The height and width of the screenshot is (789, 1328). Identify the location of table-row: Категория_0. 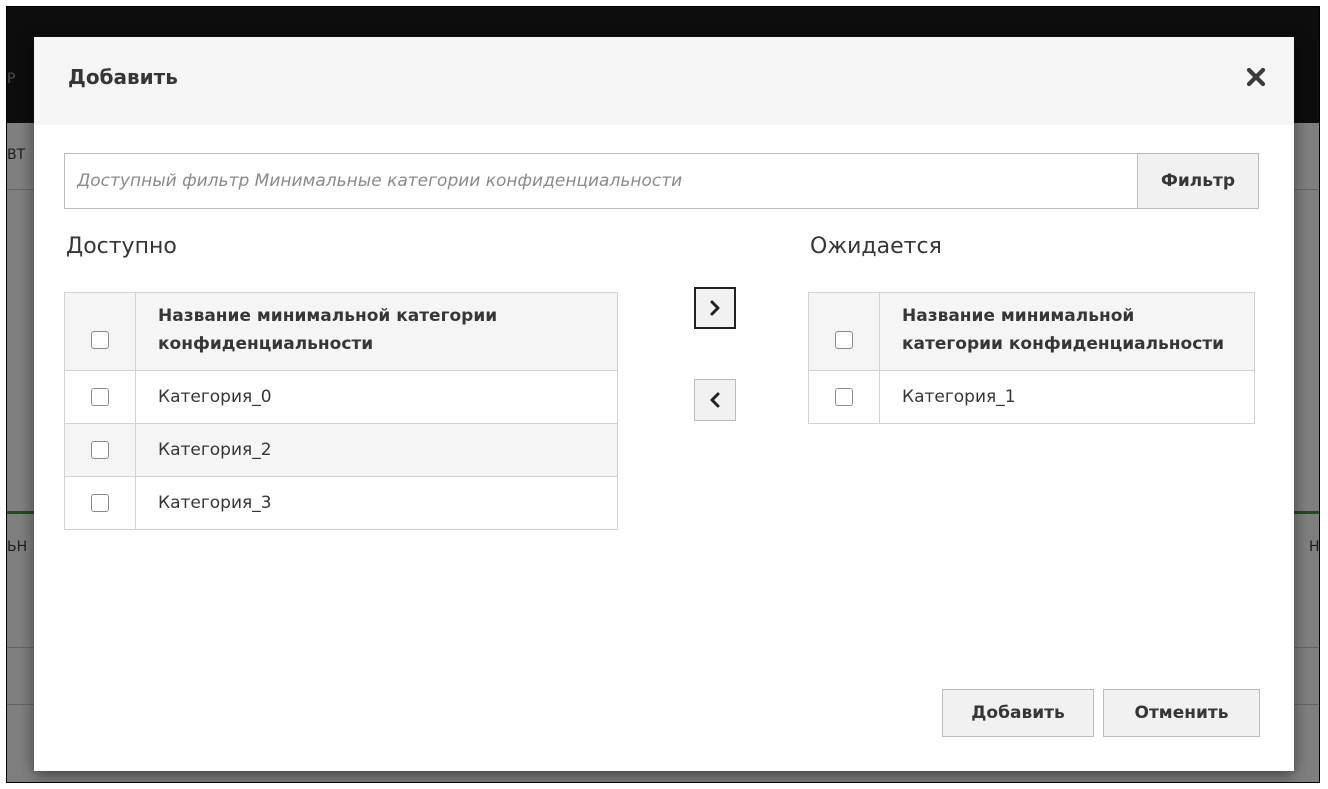
(341, 397).